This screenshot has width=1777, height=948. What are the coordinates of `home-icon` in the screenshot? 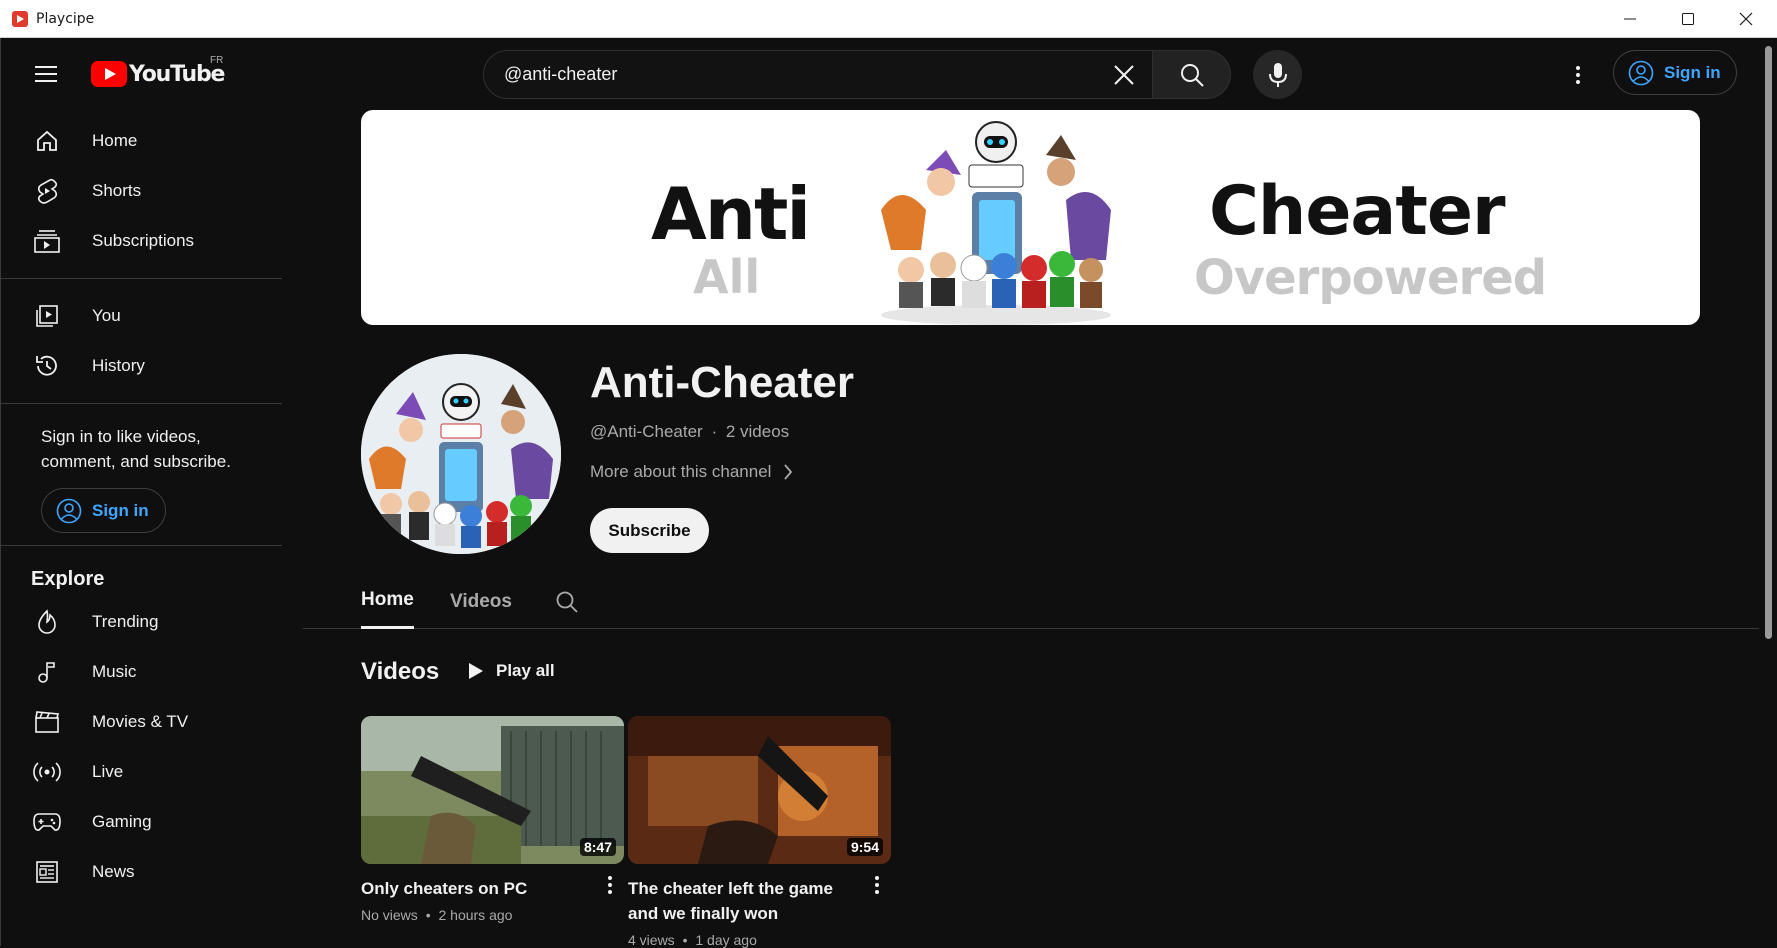 It's located at (47, 141).